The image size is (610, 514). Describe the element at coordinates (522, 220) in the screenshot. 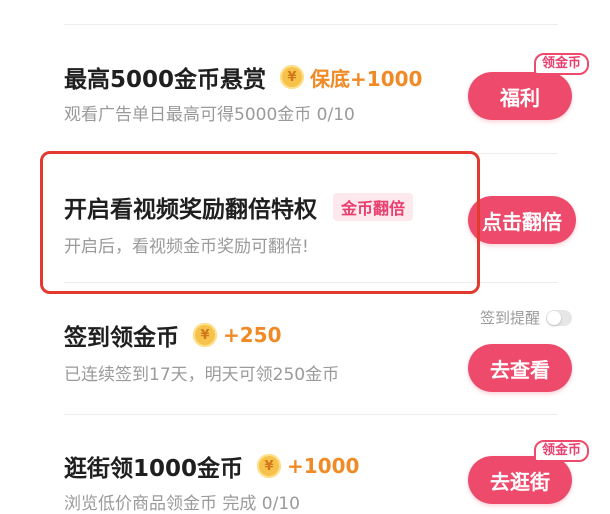

I see `double-reward-button: 点击翻倍` at that location.